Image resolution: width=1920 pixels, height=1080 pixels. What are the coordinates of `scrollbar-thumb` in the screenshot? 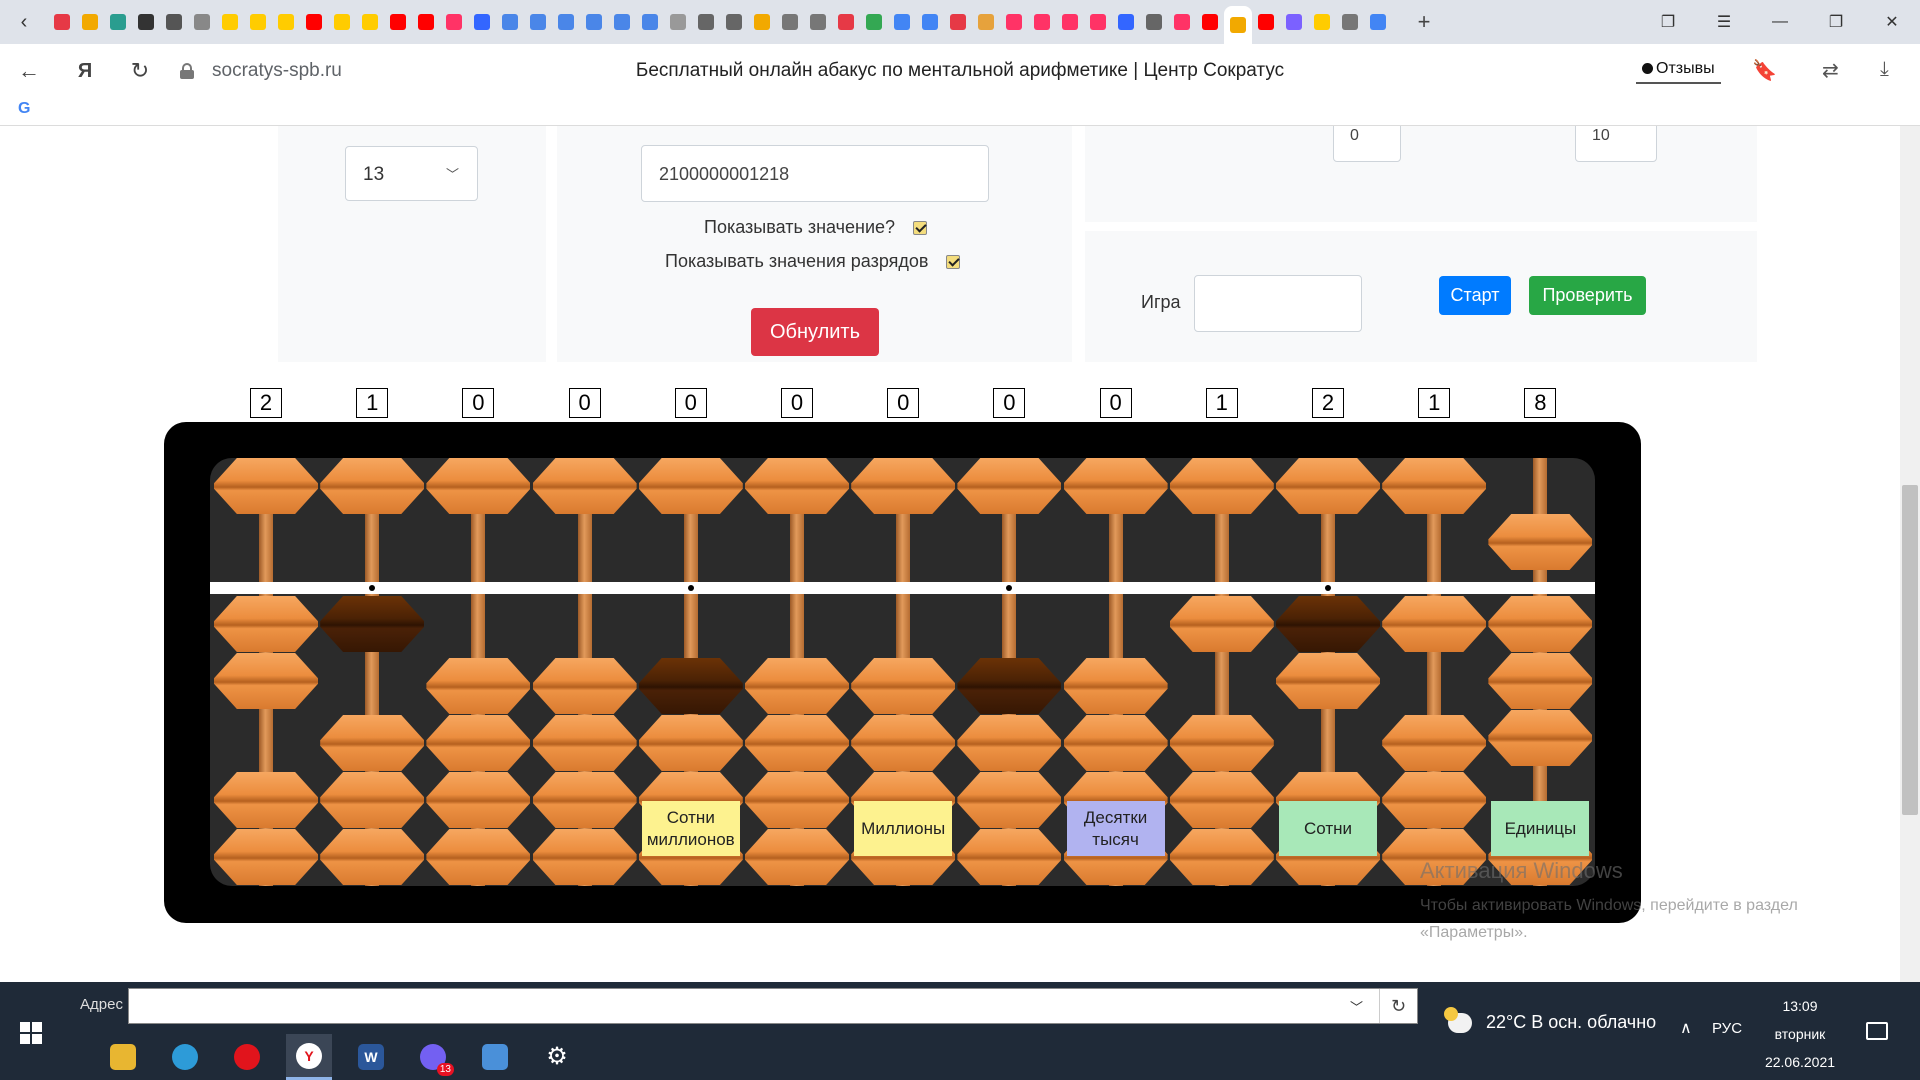 It's located at (1910, 650).